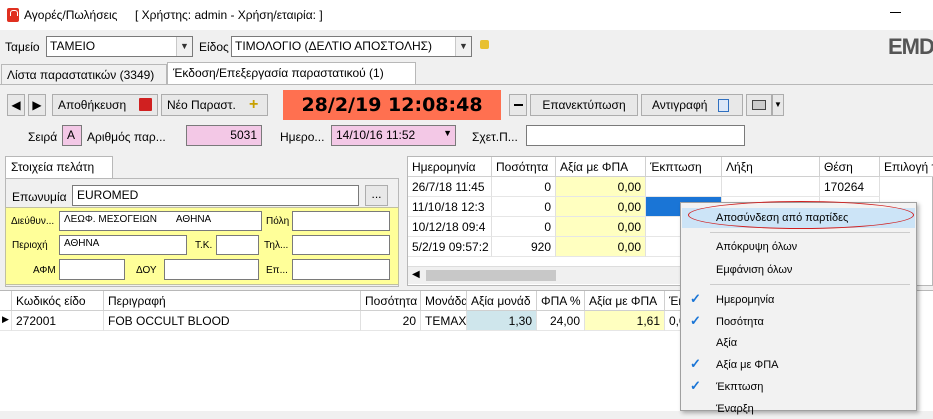 The height and width of the screenshot is (419, 933). What do you see at coordinates (798, 322) in the screenshot?
I see `menu-item: ✓ Ποσότητα` at bounding box center [798, 322].